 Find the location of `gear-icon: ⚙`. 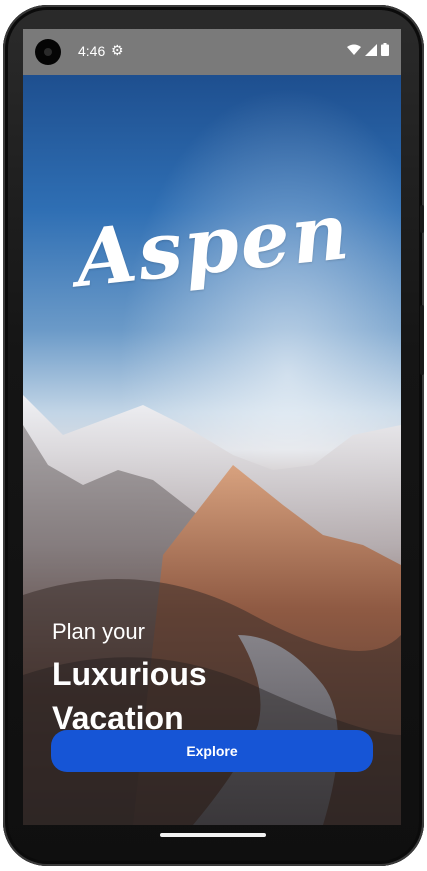

gear-icon: ⚙ is located at coordinates (117, 50).